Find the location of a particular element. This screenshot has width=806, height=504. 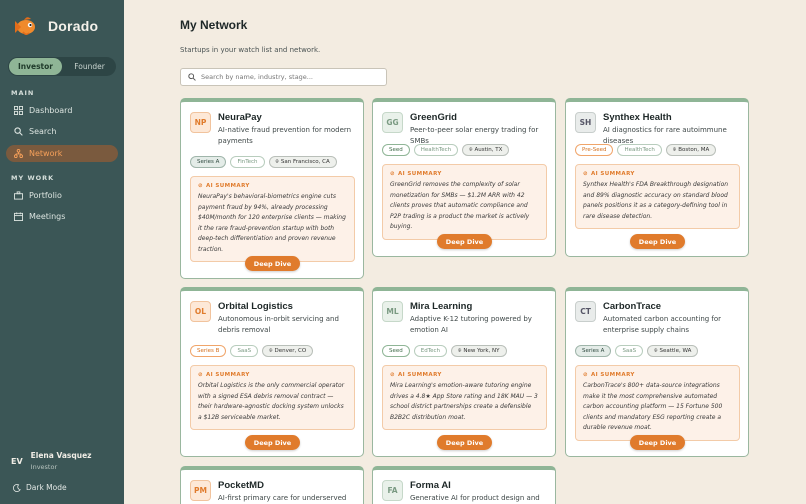

company-description: Generative AI for product design and is located at coordinates (475, 498).